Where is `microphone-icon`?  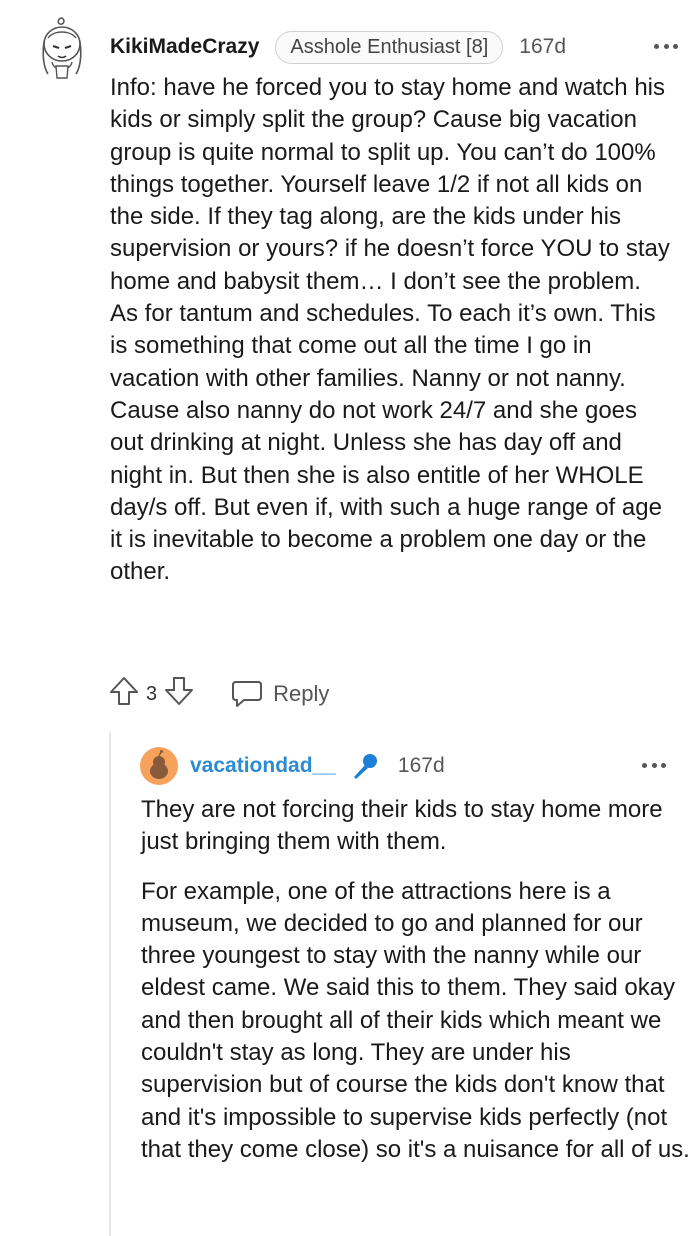 microphone-icon is located at coordinates (365, 766).